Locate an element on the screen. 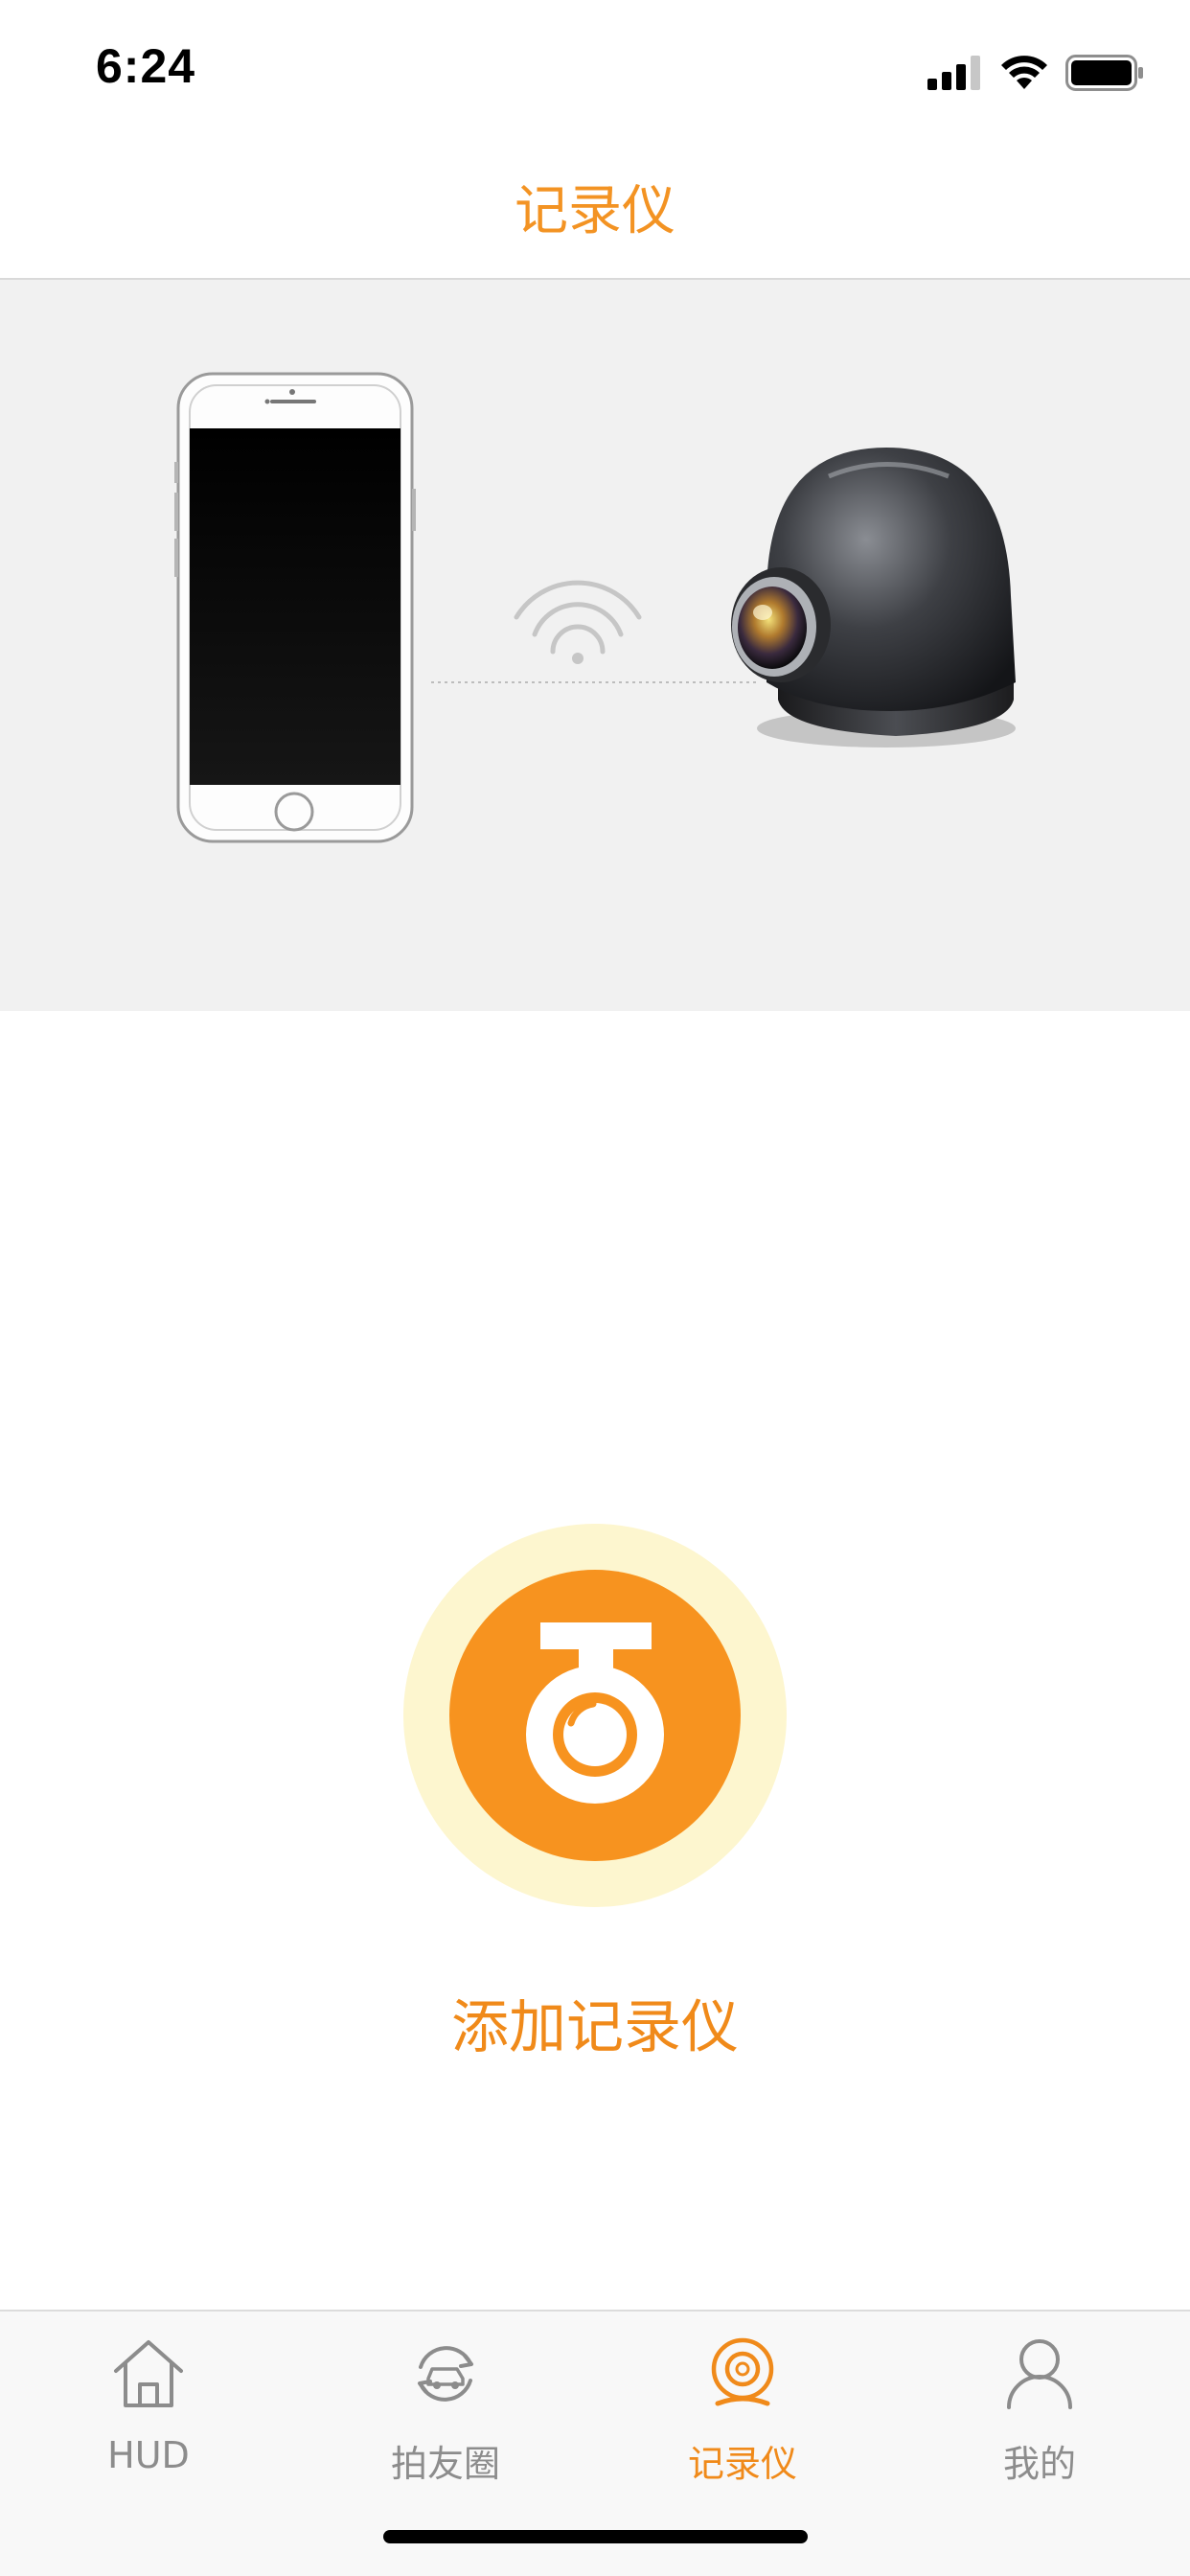  tab-label: 我的 is located at coordinates (1039, 2464).